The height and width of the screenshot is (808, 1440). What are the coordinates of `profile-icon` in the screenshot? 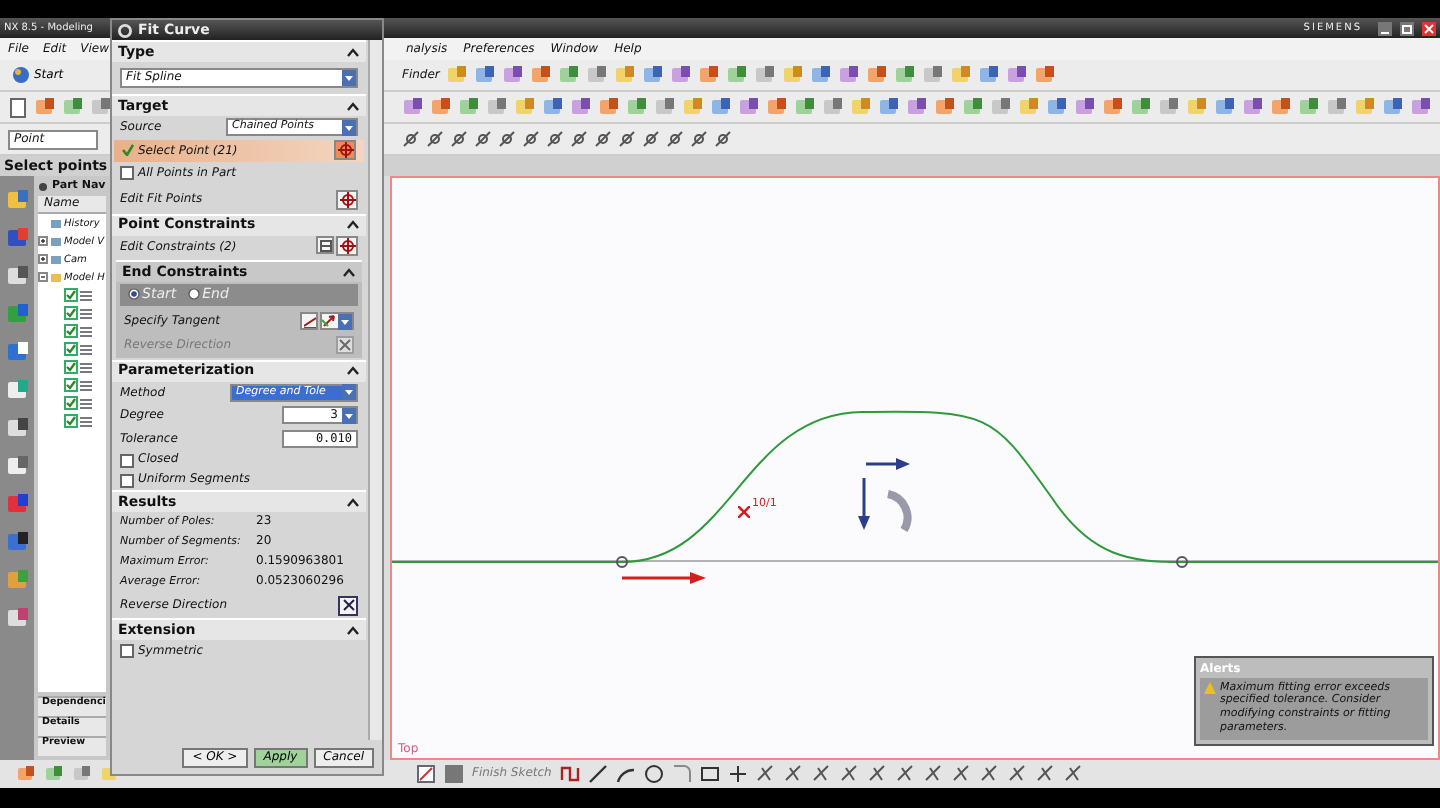 It's located at (569, 774).